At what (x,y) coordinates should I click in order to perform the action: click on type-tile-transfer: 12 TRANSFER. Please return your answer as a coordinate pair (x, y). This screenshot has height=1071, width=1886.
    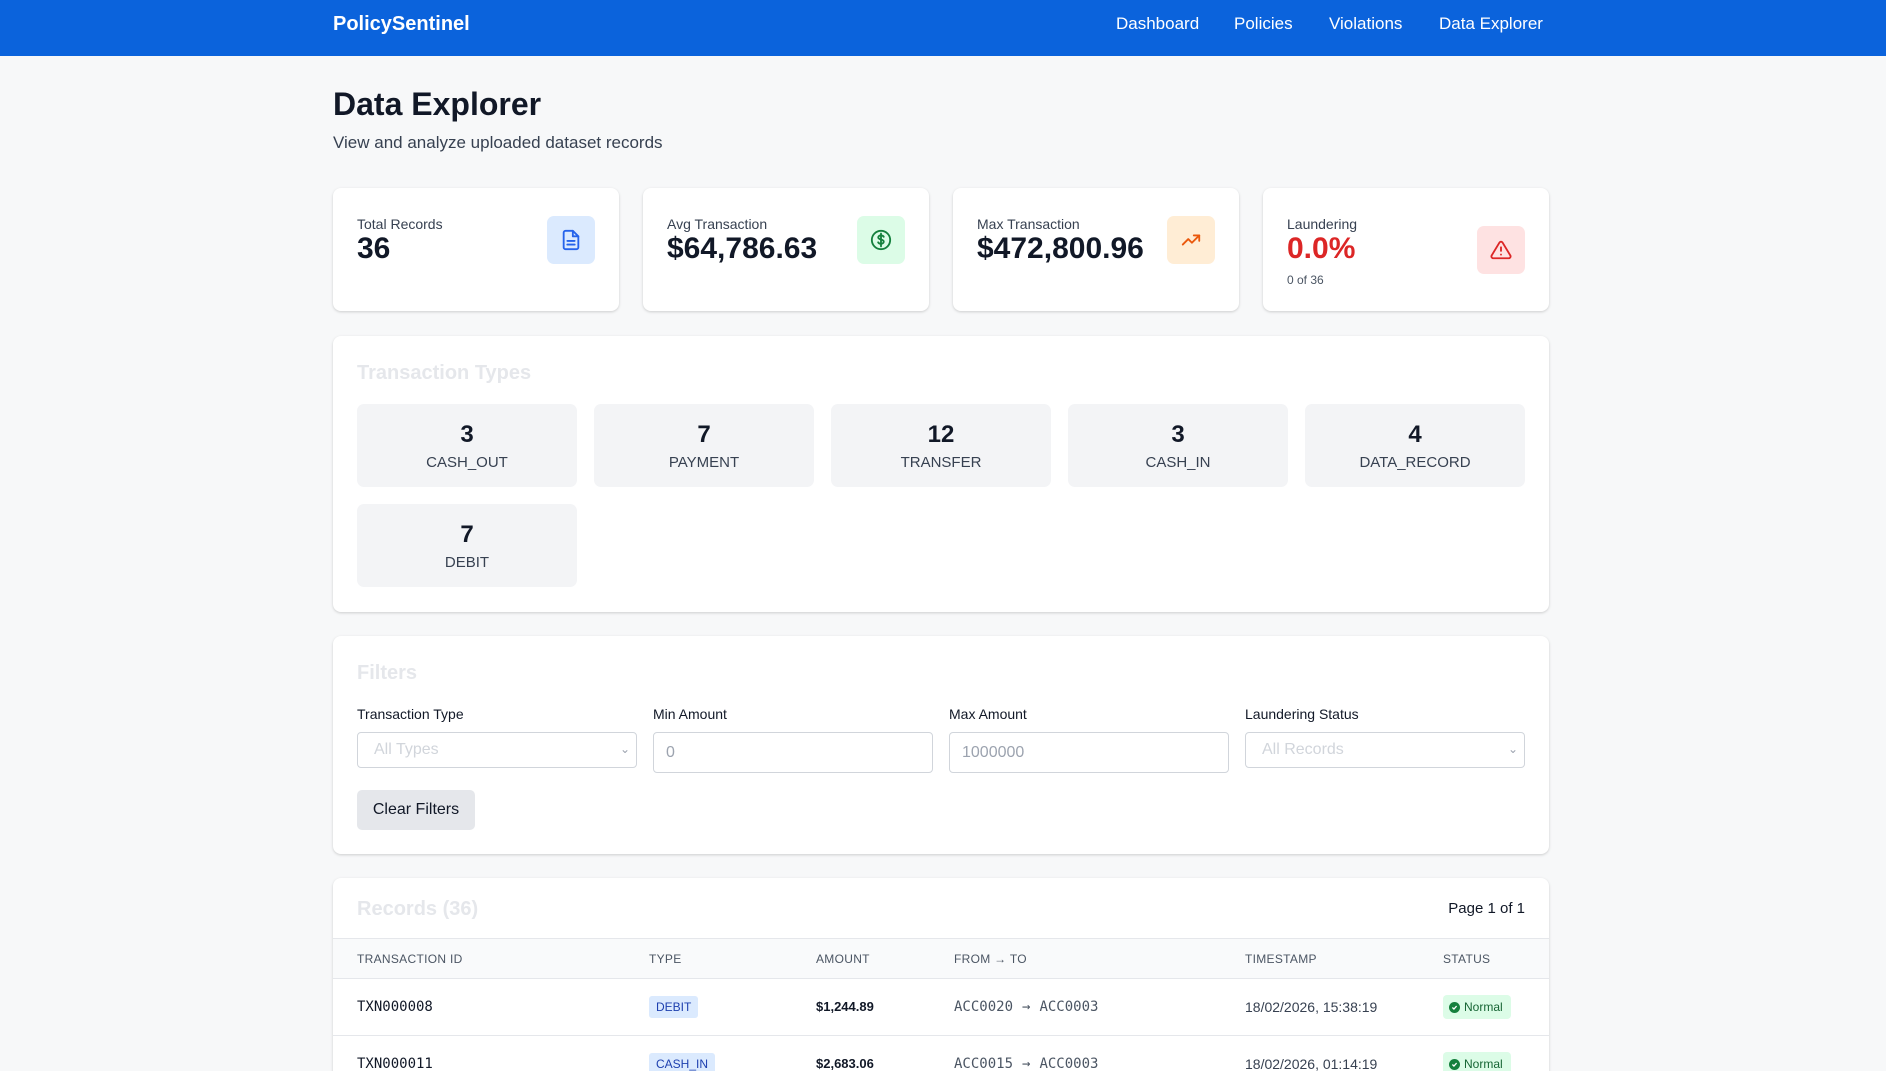
    Looking at the image, I should click on (941, 445).